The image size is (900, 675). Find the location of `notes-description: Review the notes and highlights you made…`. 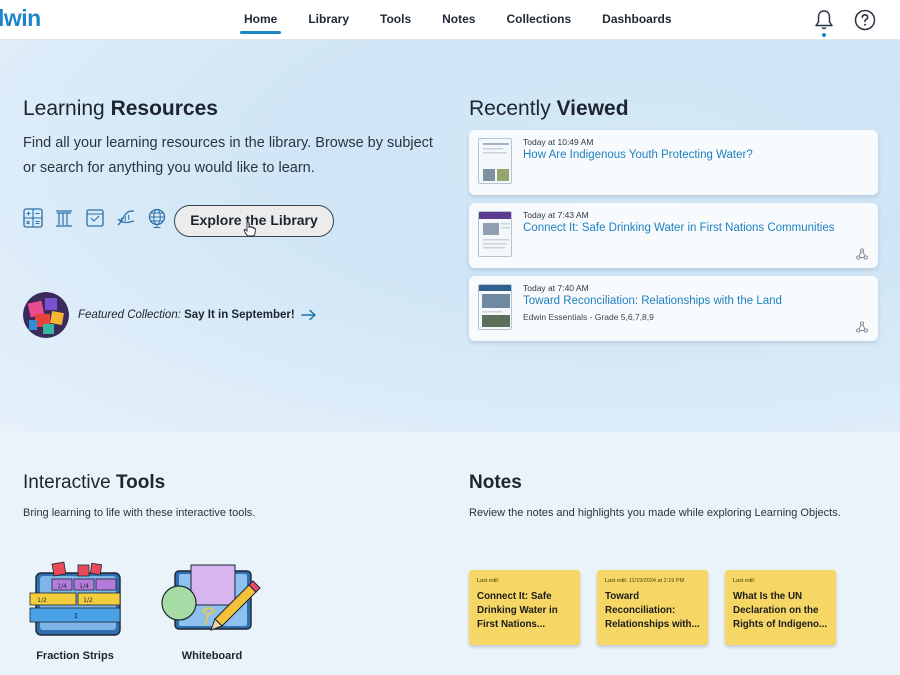

notes-description: Review the notes and highlights you made… is located at coordinates (655, 513).